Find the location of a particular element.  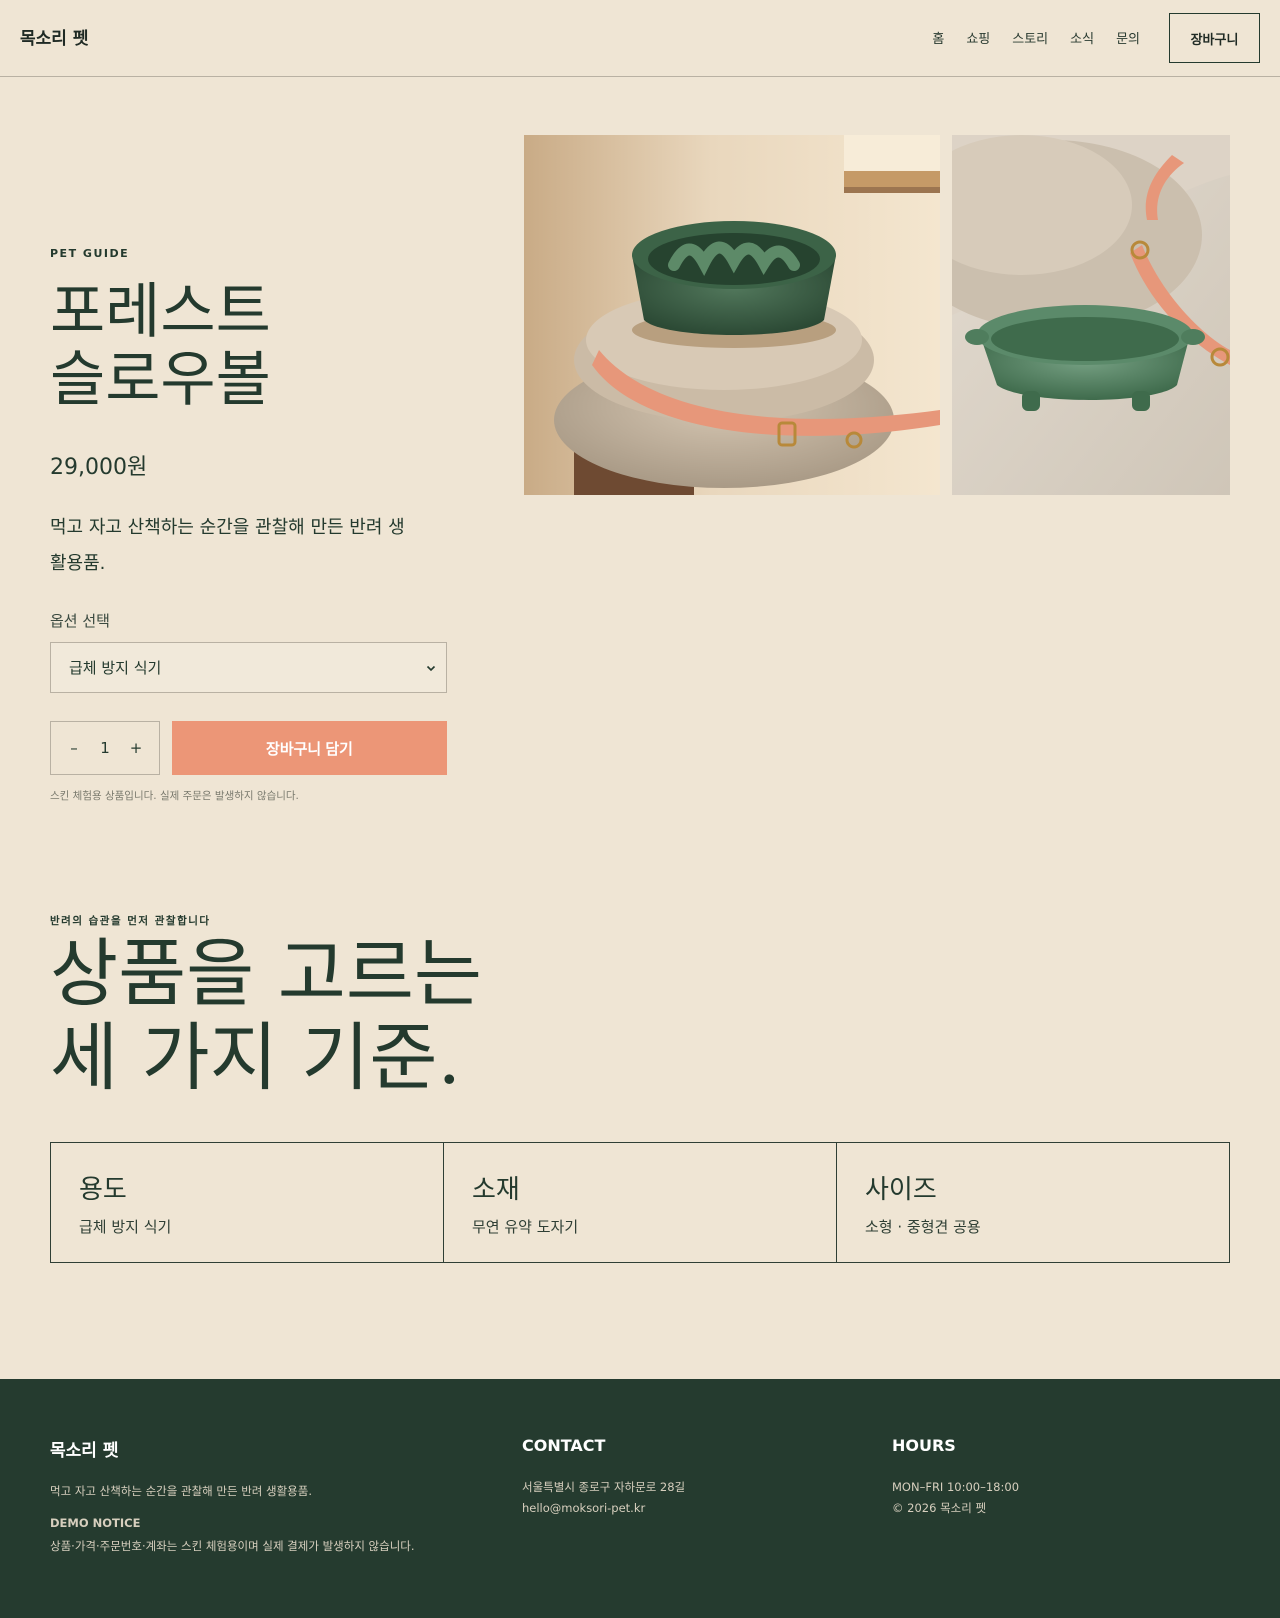

quantity-stepper: – 1 + is located at coordinates (105, 748).